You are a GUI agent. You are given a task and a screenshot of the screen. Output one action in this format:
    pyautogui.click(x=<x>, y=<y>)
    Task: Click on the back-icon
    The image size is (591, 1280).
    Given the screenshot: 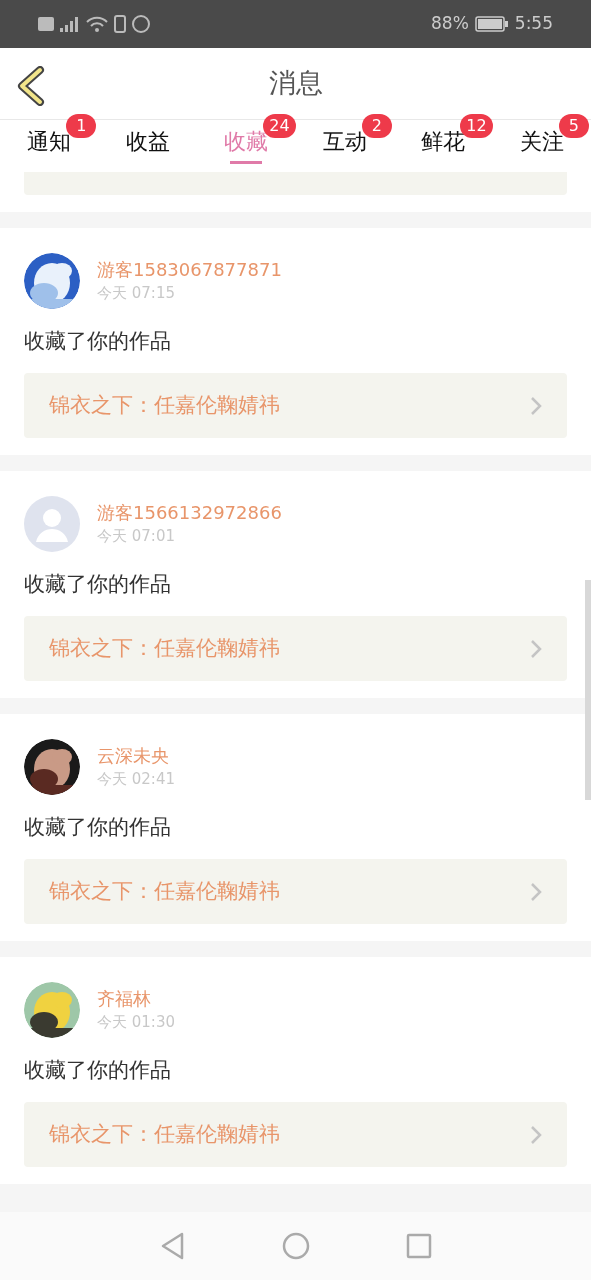 What is the action you would take?
    pyautogui.click(x=172, y=1246)
    